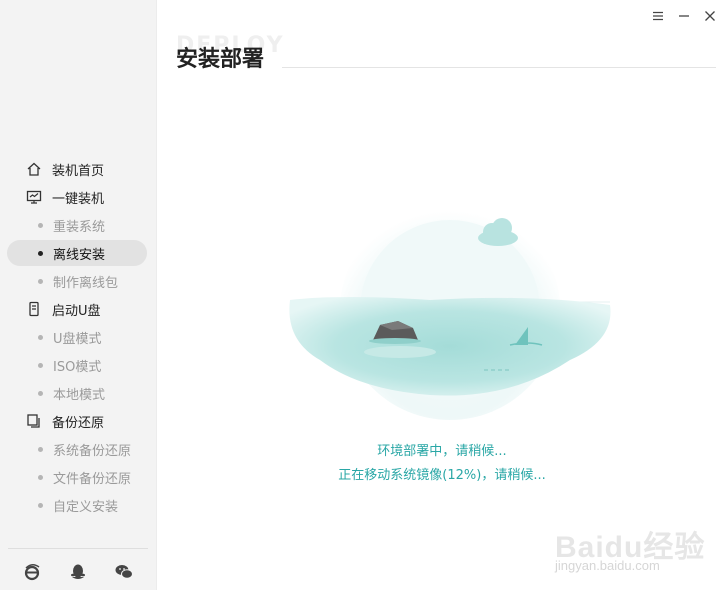  What do you see at coordinates (220, 59) in the screenshot?
I see `page-title: 安装部署` at bounding box center [220, 59].